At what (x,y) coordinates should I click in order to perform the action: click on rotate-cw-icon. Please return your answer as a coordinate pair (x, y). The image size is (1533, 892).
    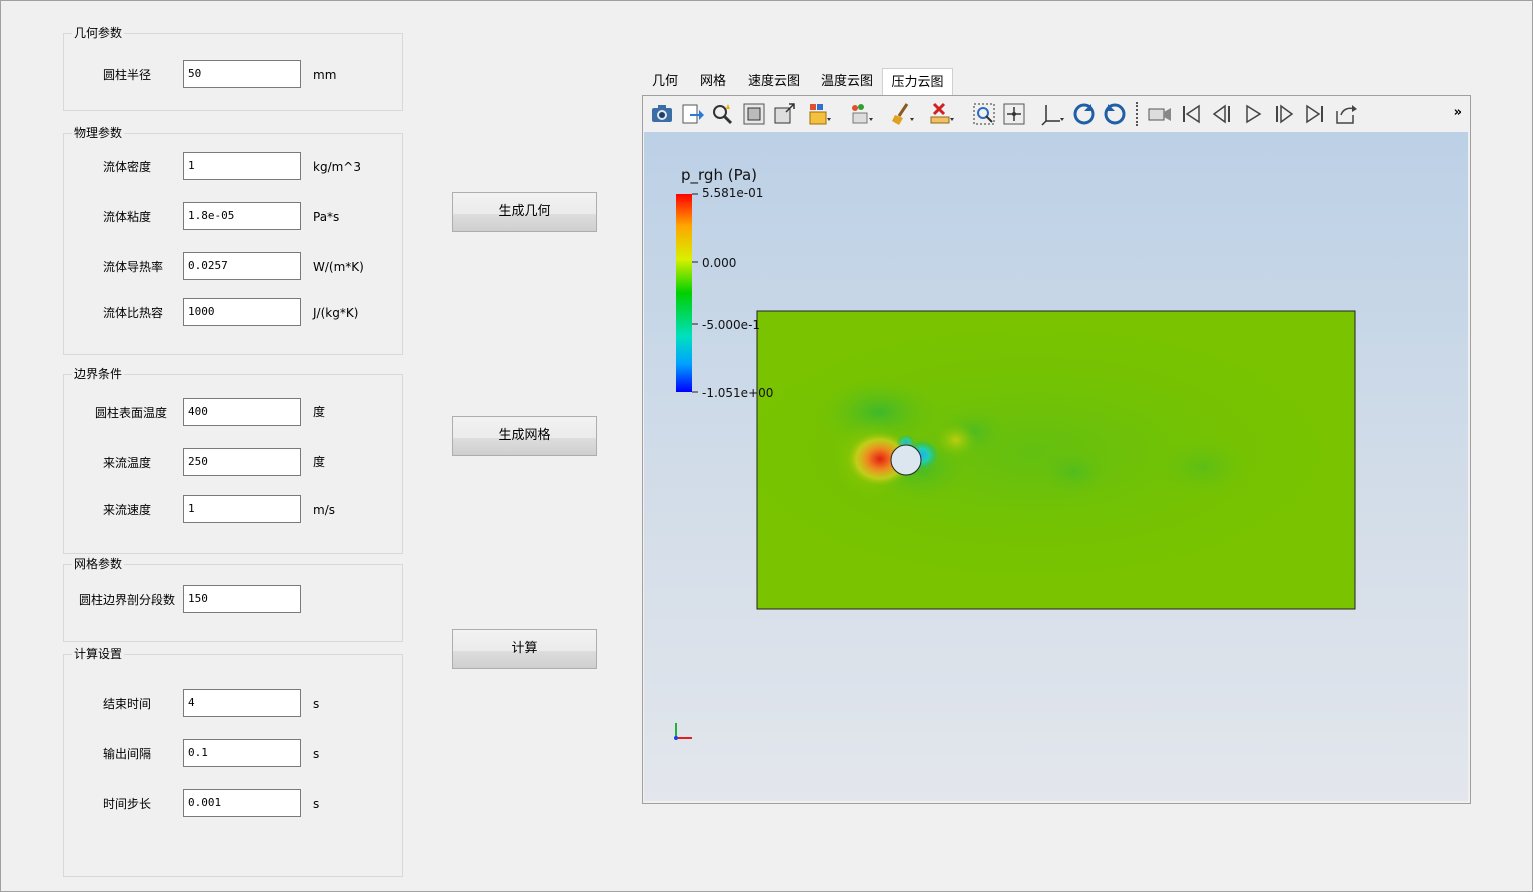
    Looking at the image, I should click on (1084, 114).